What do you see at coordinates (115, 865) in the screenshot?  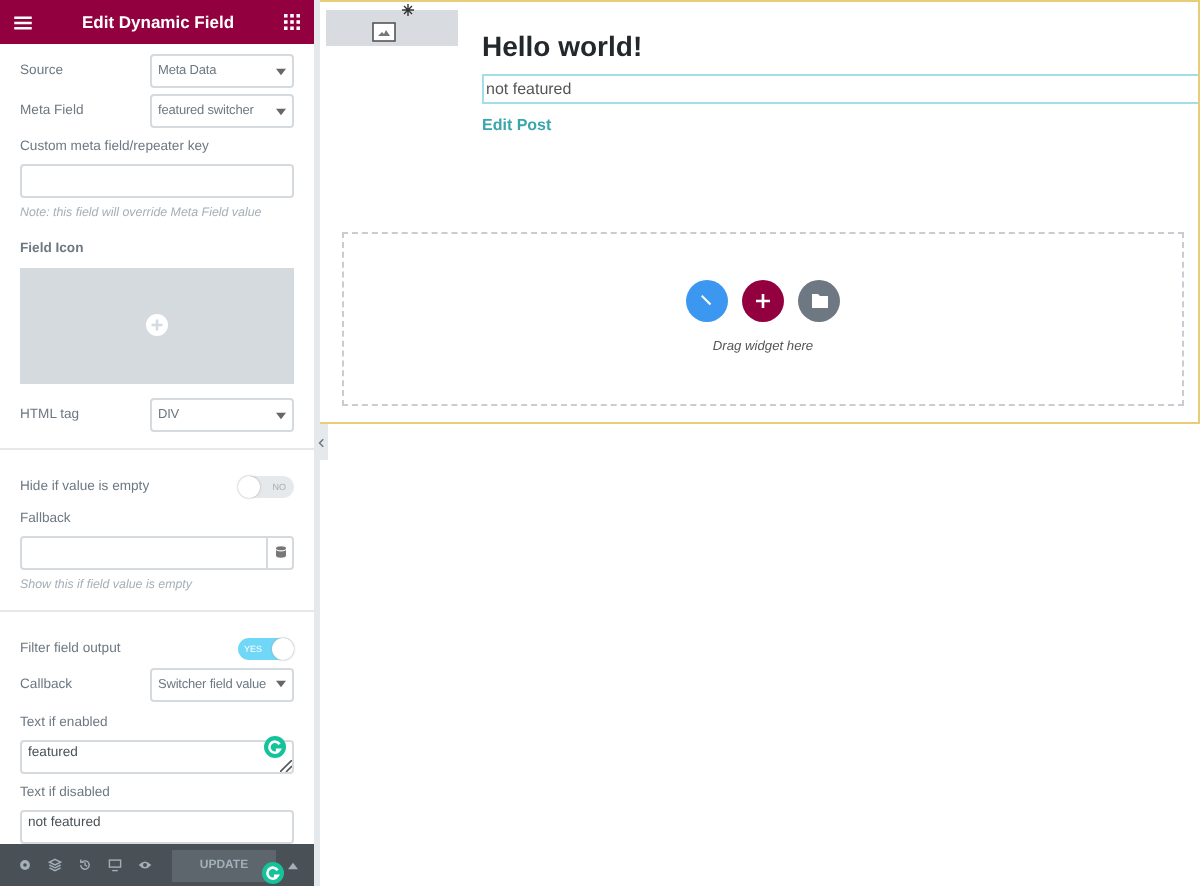 I see `monitor-icon` at bounding box center [115, 865].